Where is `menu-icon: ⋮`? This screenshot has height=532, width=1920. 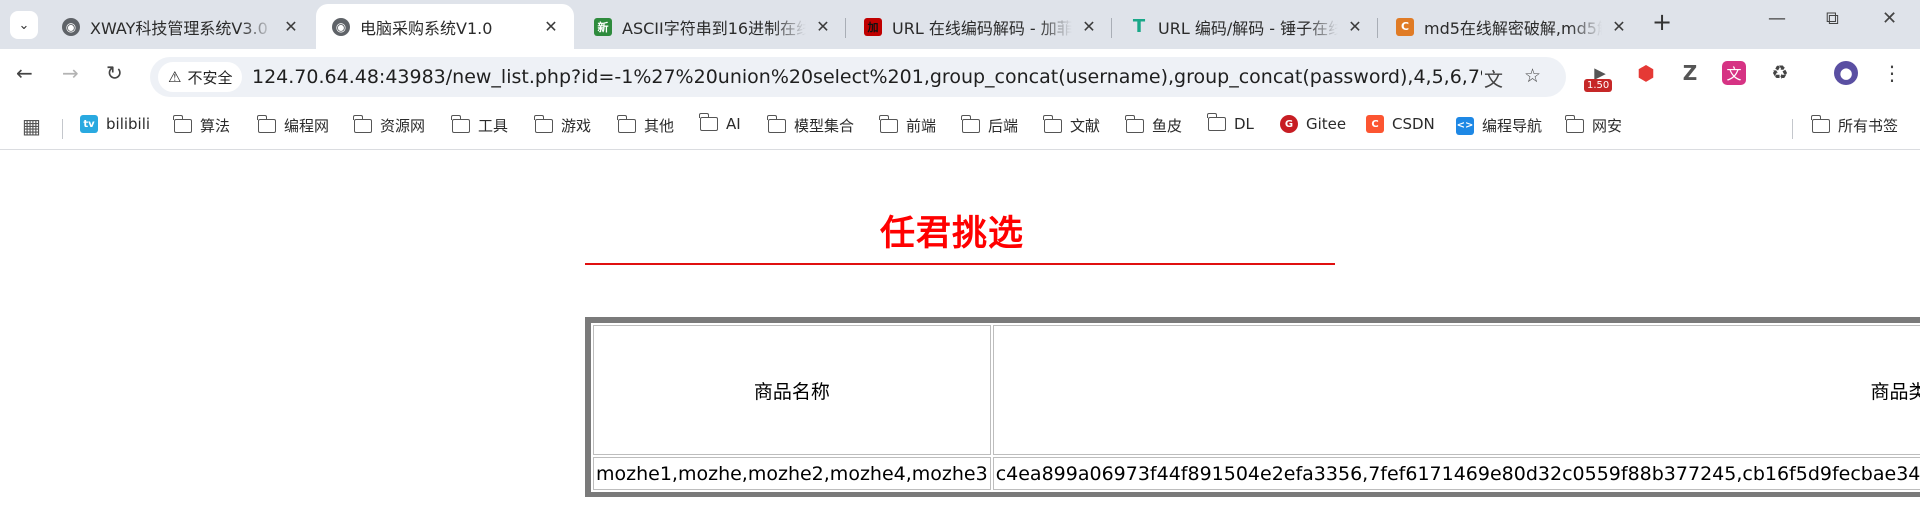 menu-icon: ⋮ is located at coordinates (1892, 73).